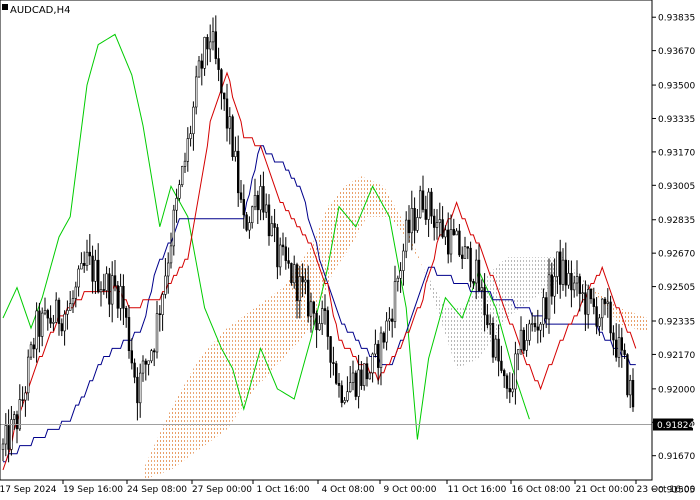  Describe the element at coordinates (605, 490) in the screenshot. I see `x-tick-label: 21 Oct 00:00` at that location.